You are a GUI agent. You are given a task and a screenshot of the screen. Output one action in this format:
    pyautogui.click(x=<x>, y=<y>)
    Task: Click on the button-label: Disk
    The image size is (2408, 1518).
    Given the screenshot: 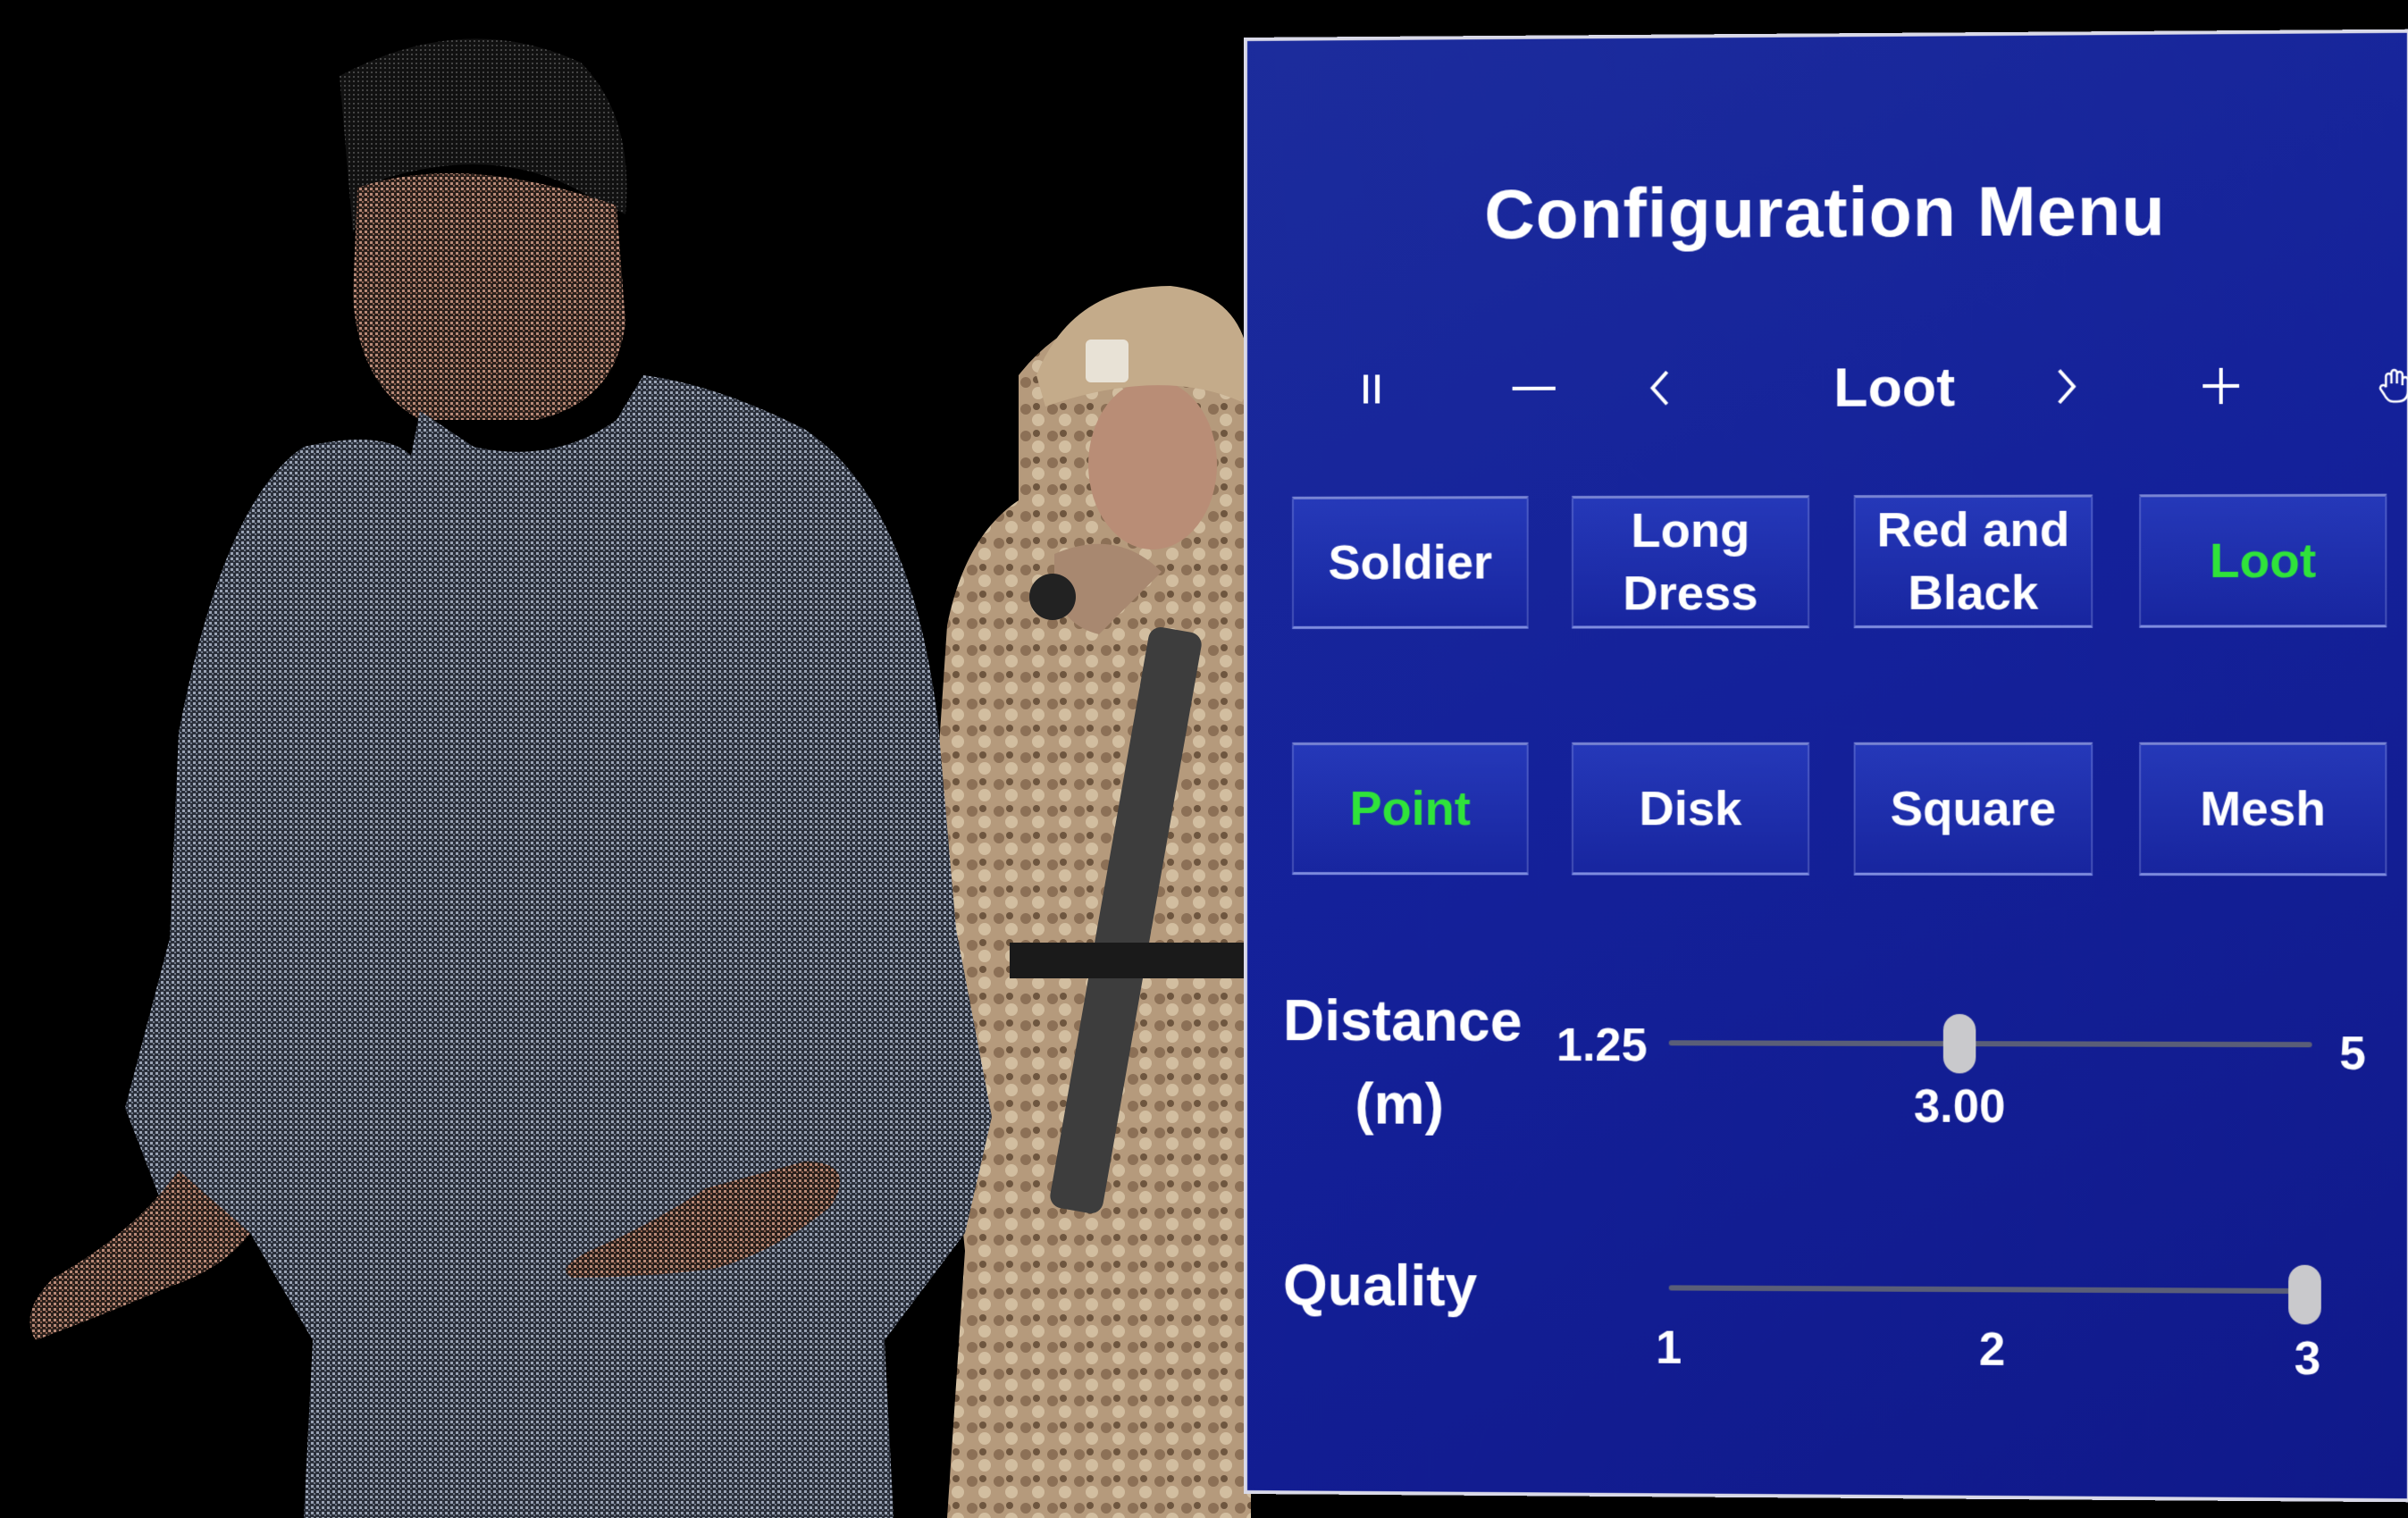 What is the action you would take?
    pyautogui.click(x=1690, y=808)
    